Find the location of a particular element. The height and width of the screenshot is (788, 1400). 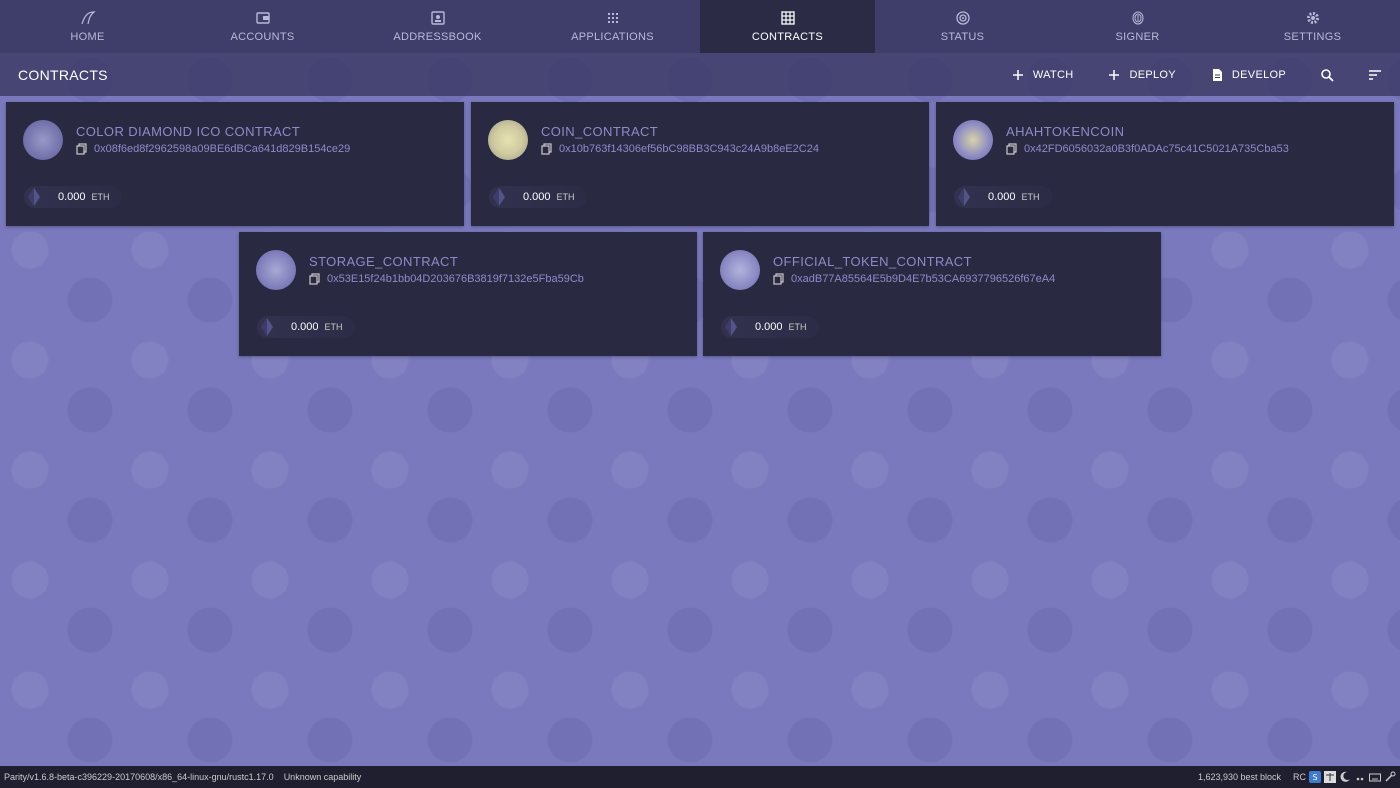

status-signal-icon is located at coordinates (963, 18).